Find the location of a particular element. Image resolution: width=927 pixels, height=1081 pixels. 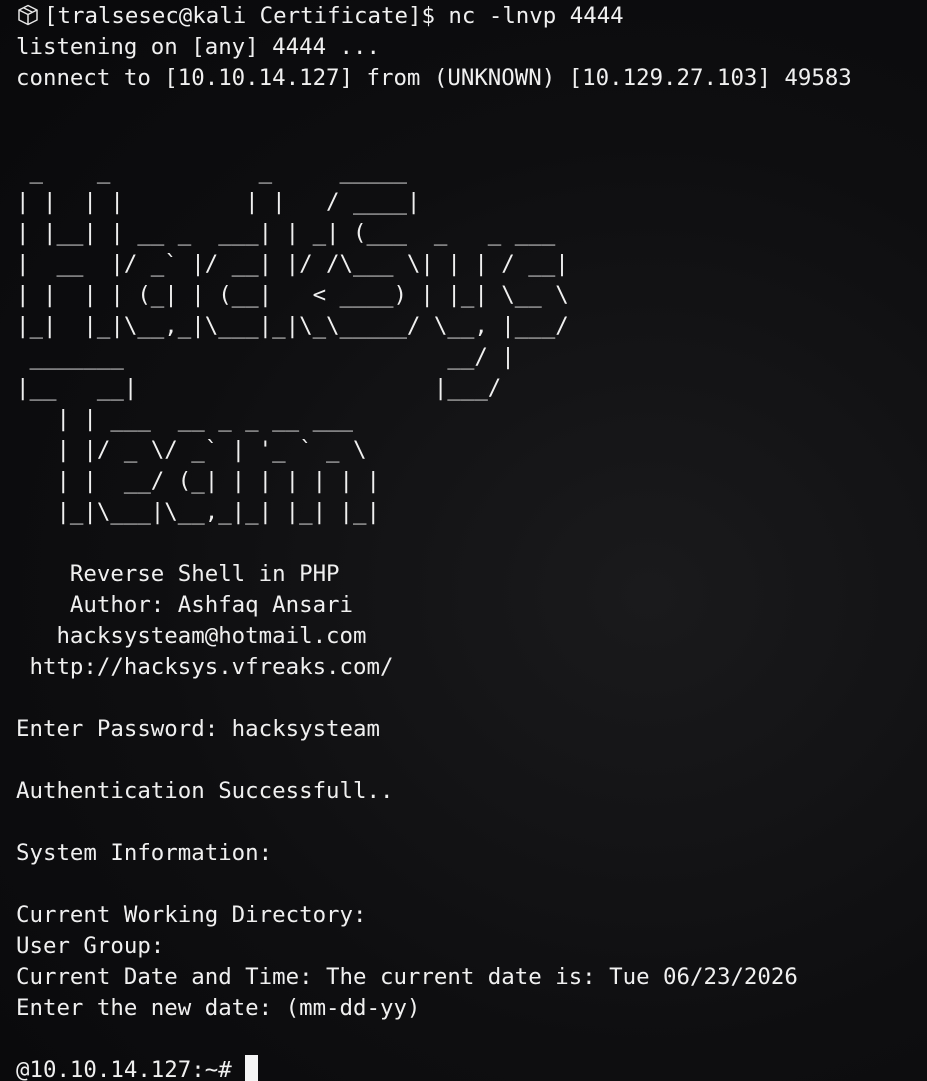

shell-prompt-line: @10.10.14.127:~# is located at coordinates (471, 1068).